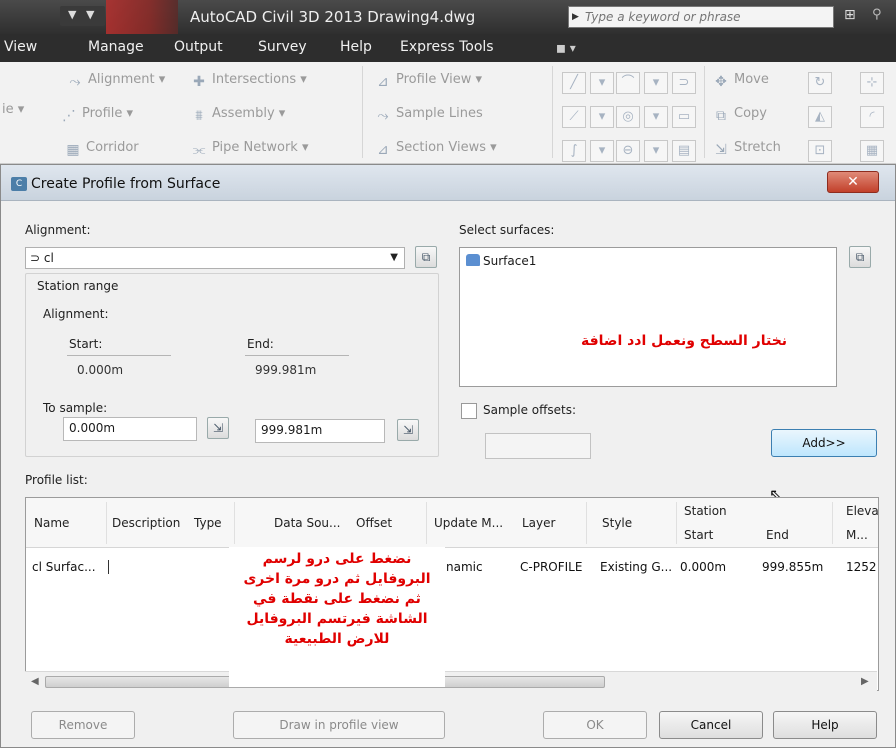  I want to click on ribbon-copy: ⧉ Copy, so click(739, 115).